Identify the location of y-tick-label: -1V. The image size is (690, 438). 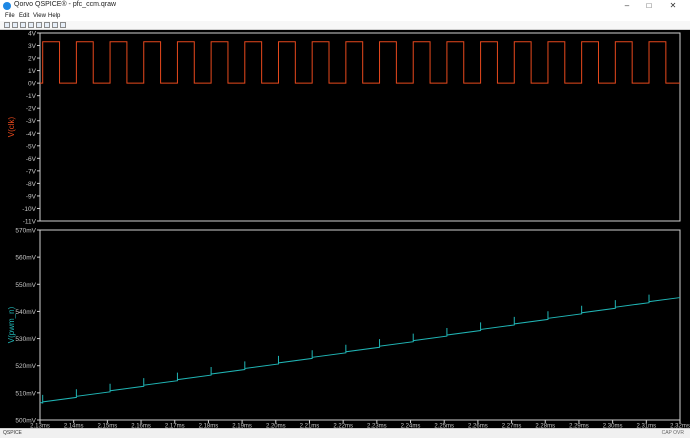
(31, 96).